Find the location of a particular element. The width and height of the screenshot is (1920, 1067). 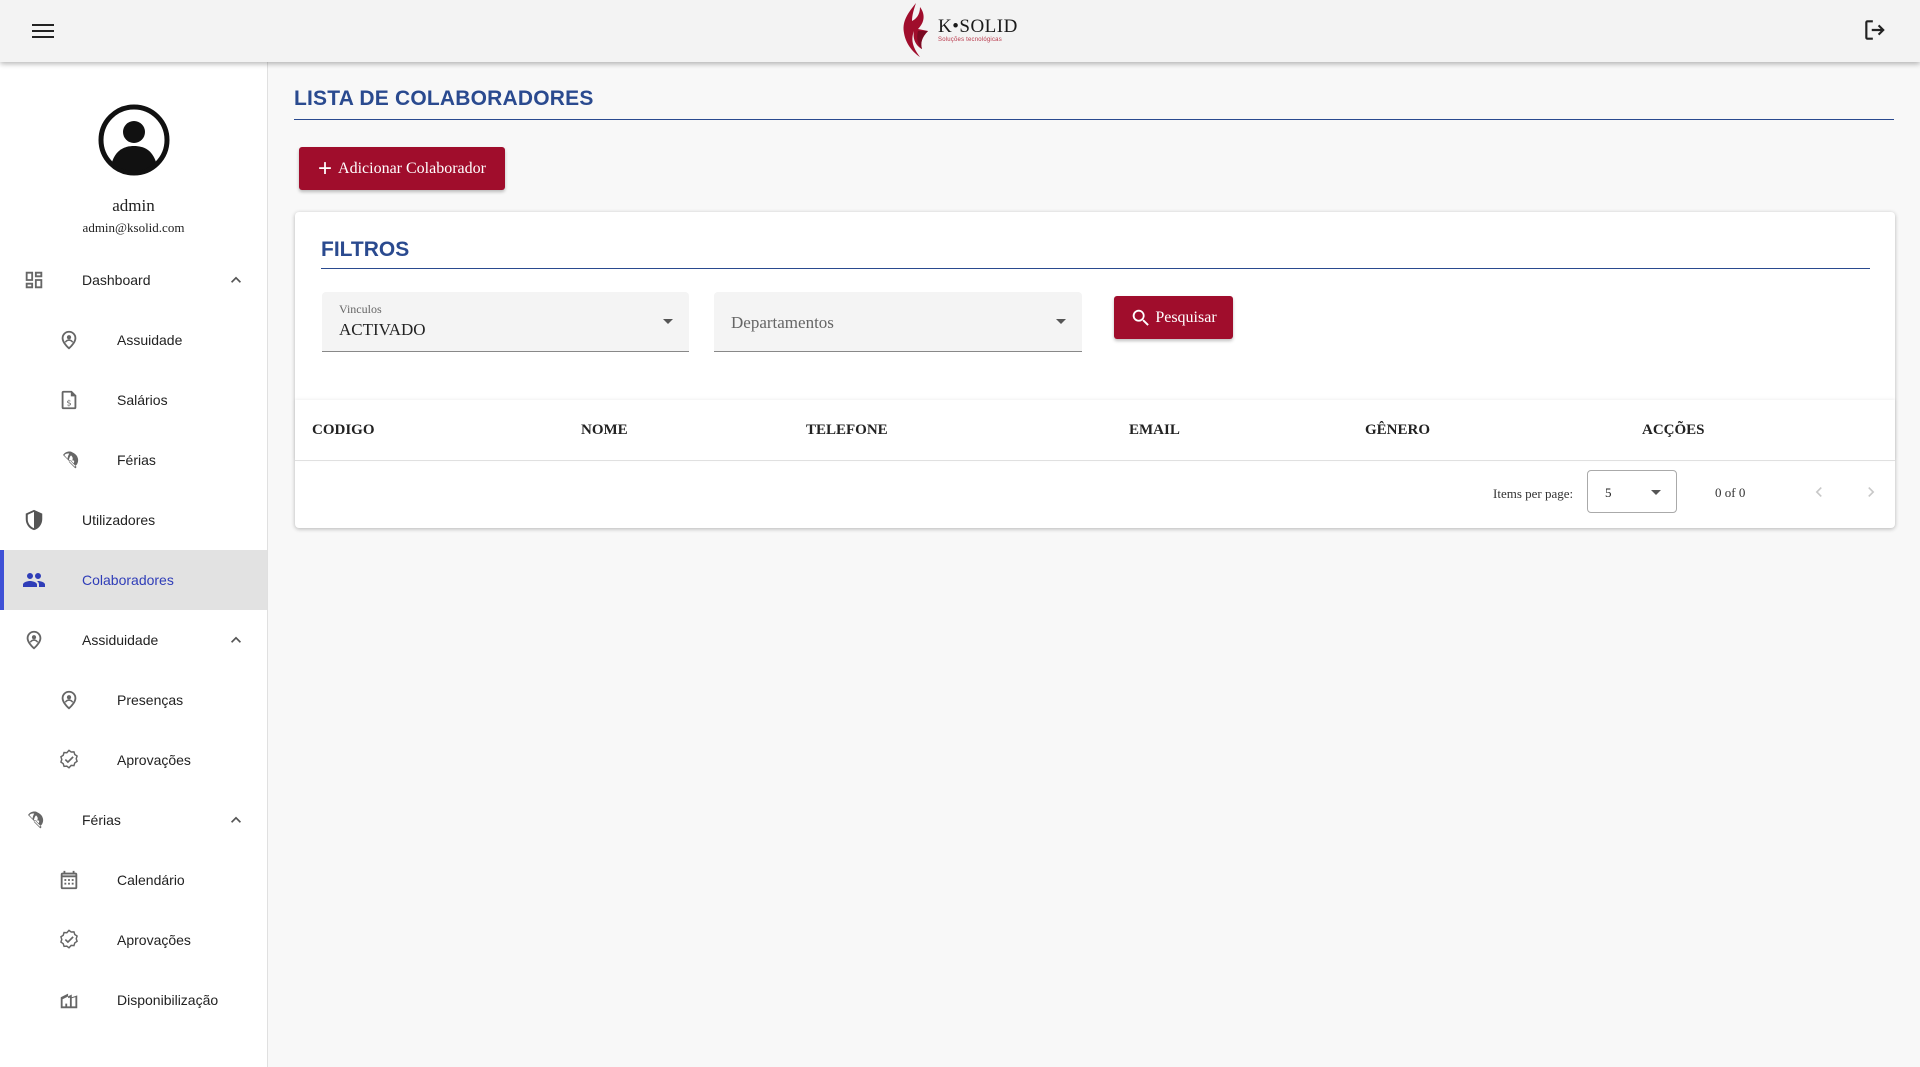

column-header-email: EMAIL is located at coordinates (1154, 430).